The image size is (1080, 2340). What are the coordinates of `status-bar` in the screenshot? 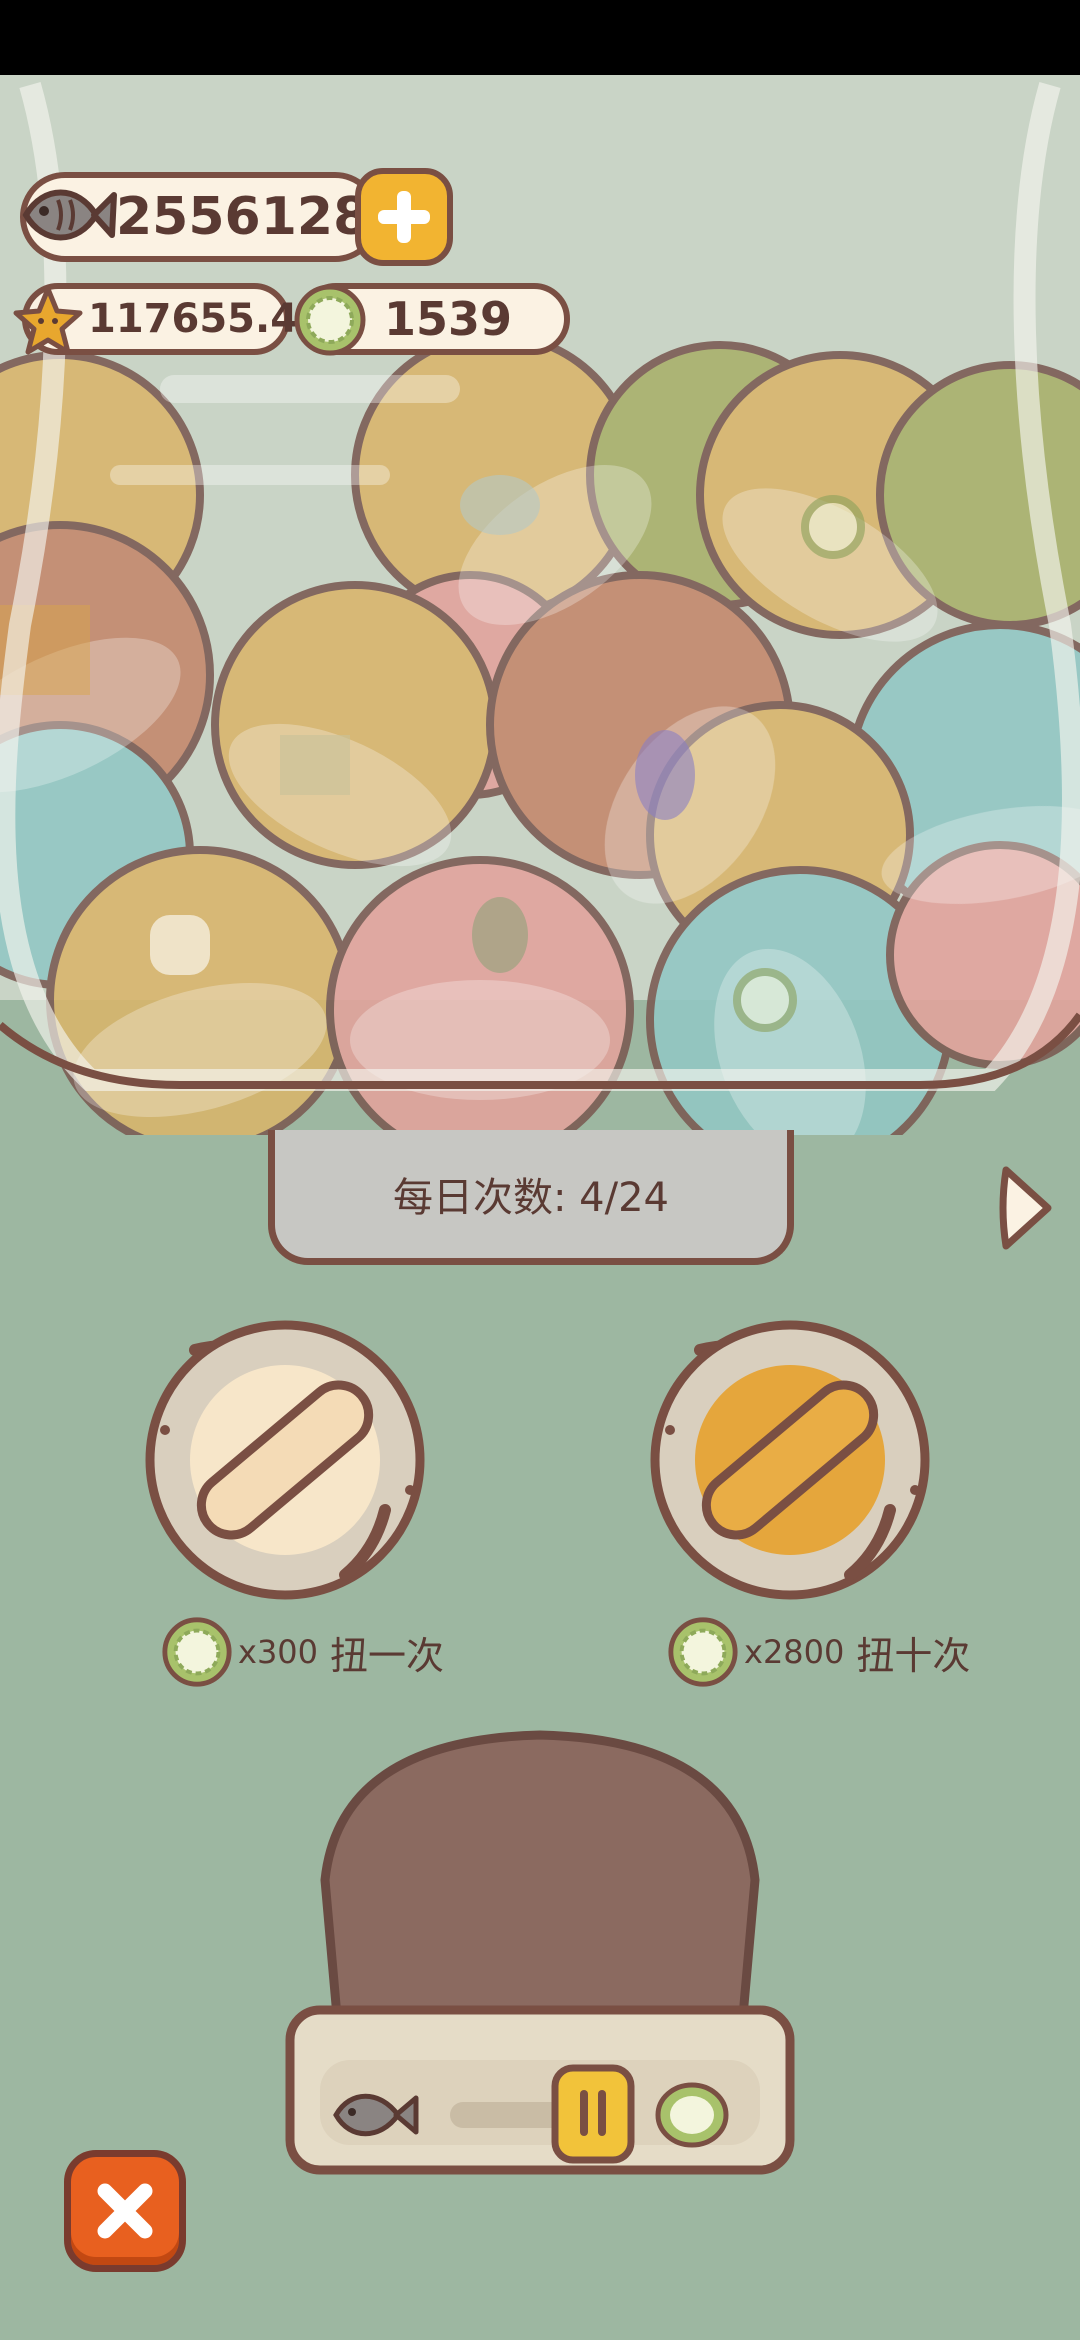 It's located at (540, 37).